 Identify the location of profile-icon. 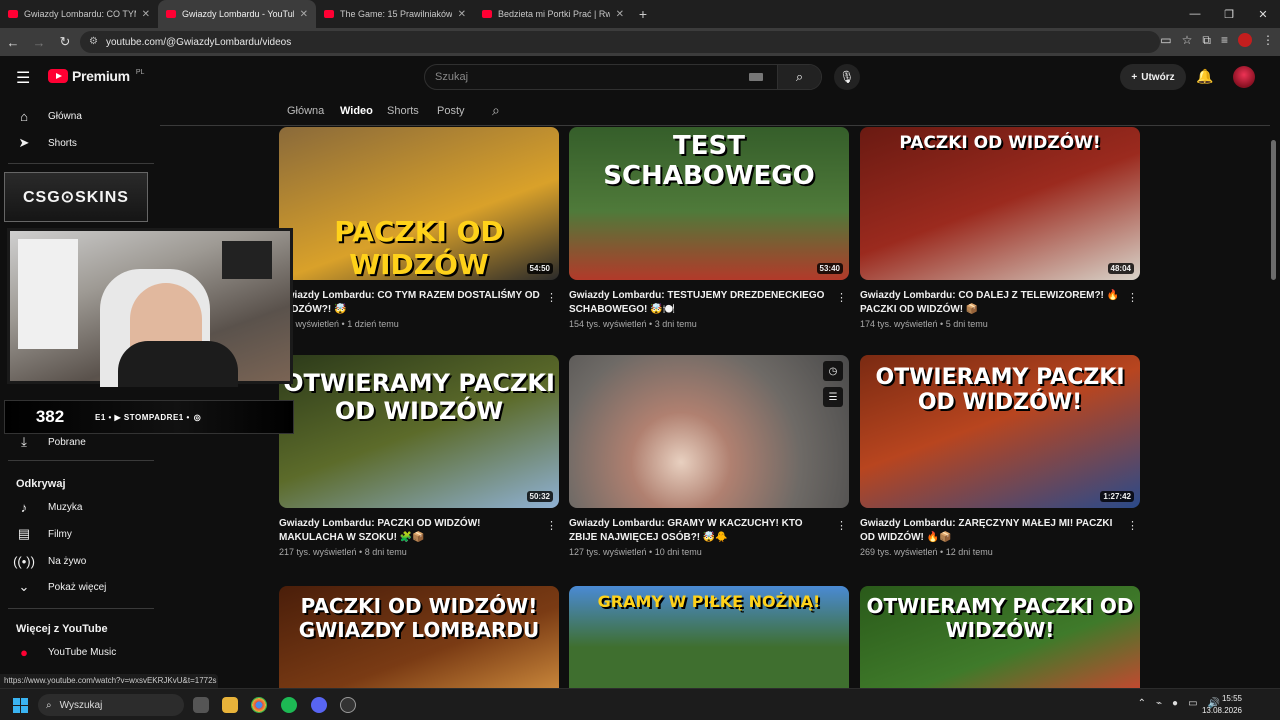
(1245, 40).